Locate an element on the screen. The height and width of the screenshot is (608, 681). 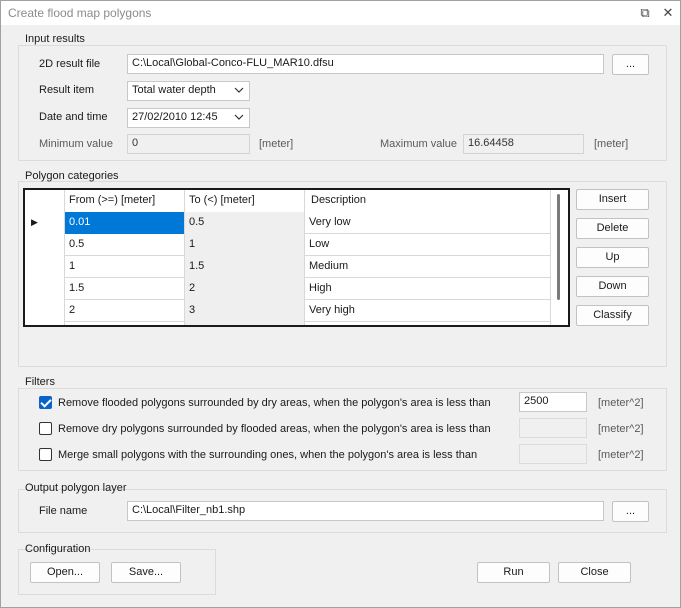
result-item-label: Result item is located at coordinates (67, 90).